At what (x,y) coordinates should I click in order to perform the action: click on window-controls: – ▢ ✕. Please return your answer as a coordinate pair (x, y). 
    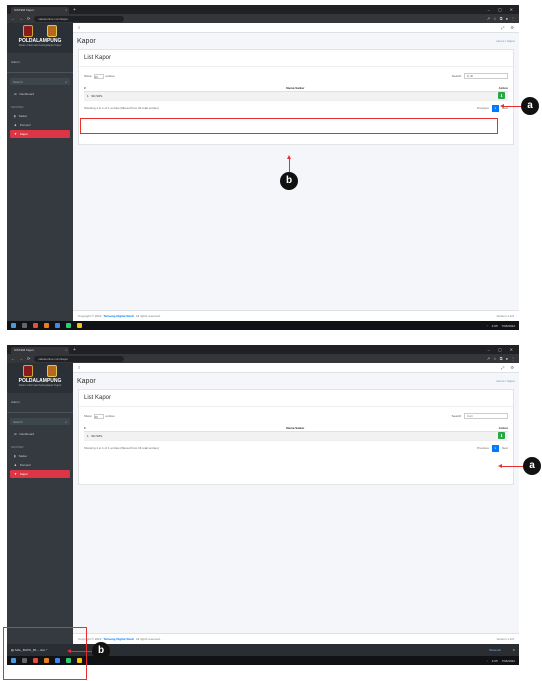
    Looking at the image, I should click on (503, 349).